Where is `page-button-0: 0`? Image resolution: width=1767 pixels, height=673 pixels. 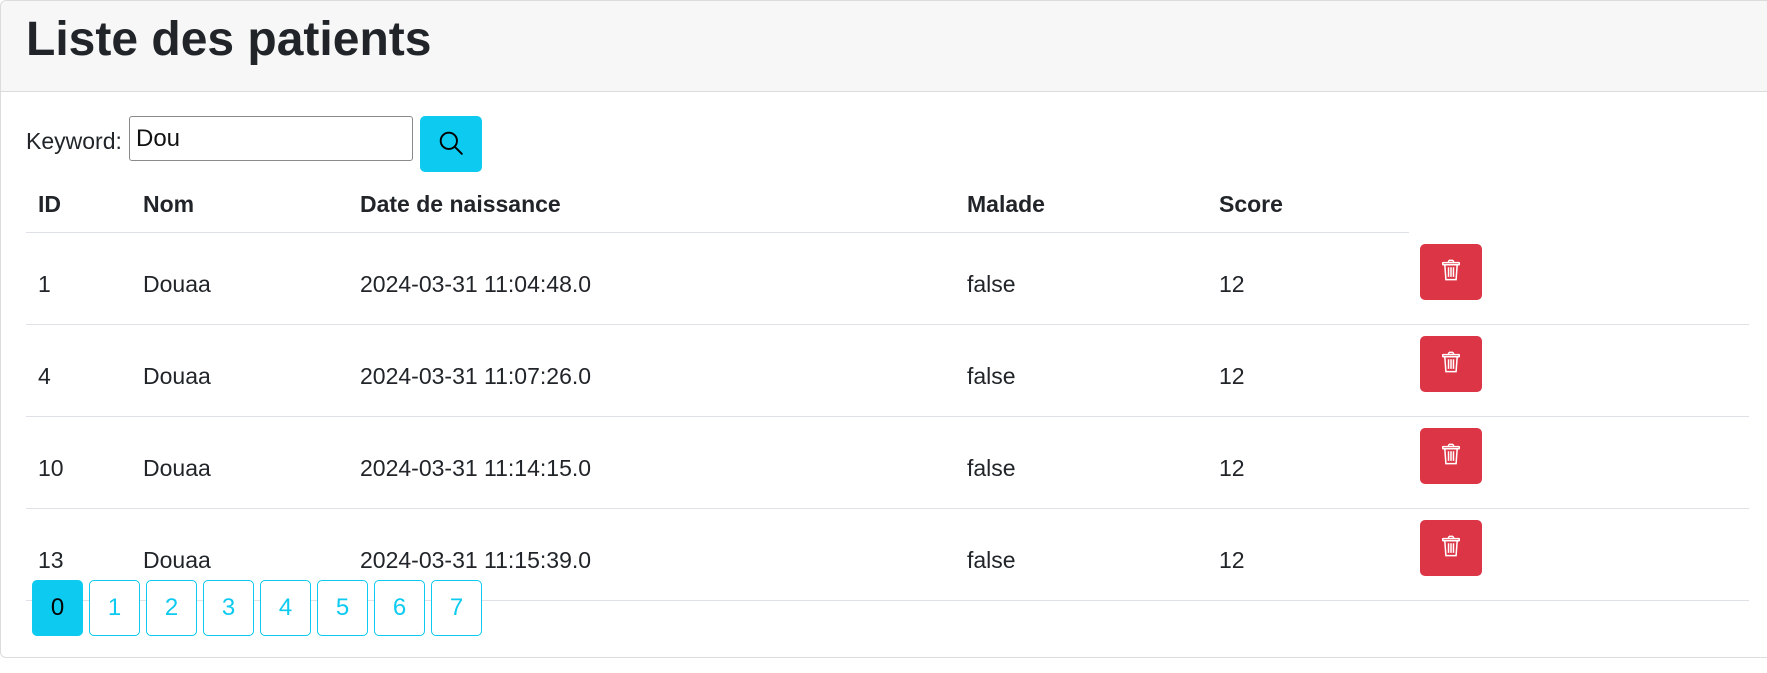 page-button-0: 0 is located at coordinates (57, 608).